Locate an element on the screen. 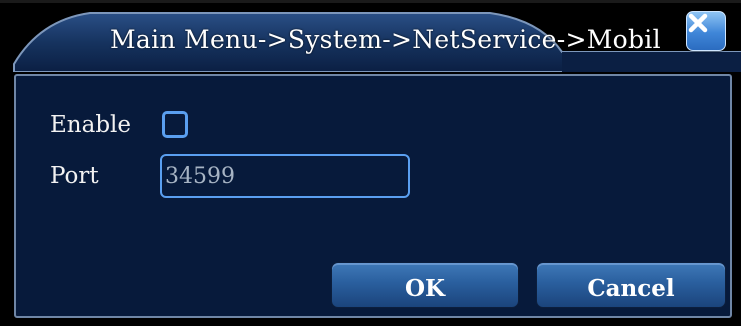  close-button is located at coordinates (706, 31).